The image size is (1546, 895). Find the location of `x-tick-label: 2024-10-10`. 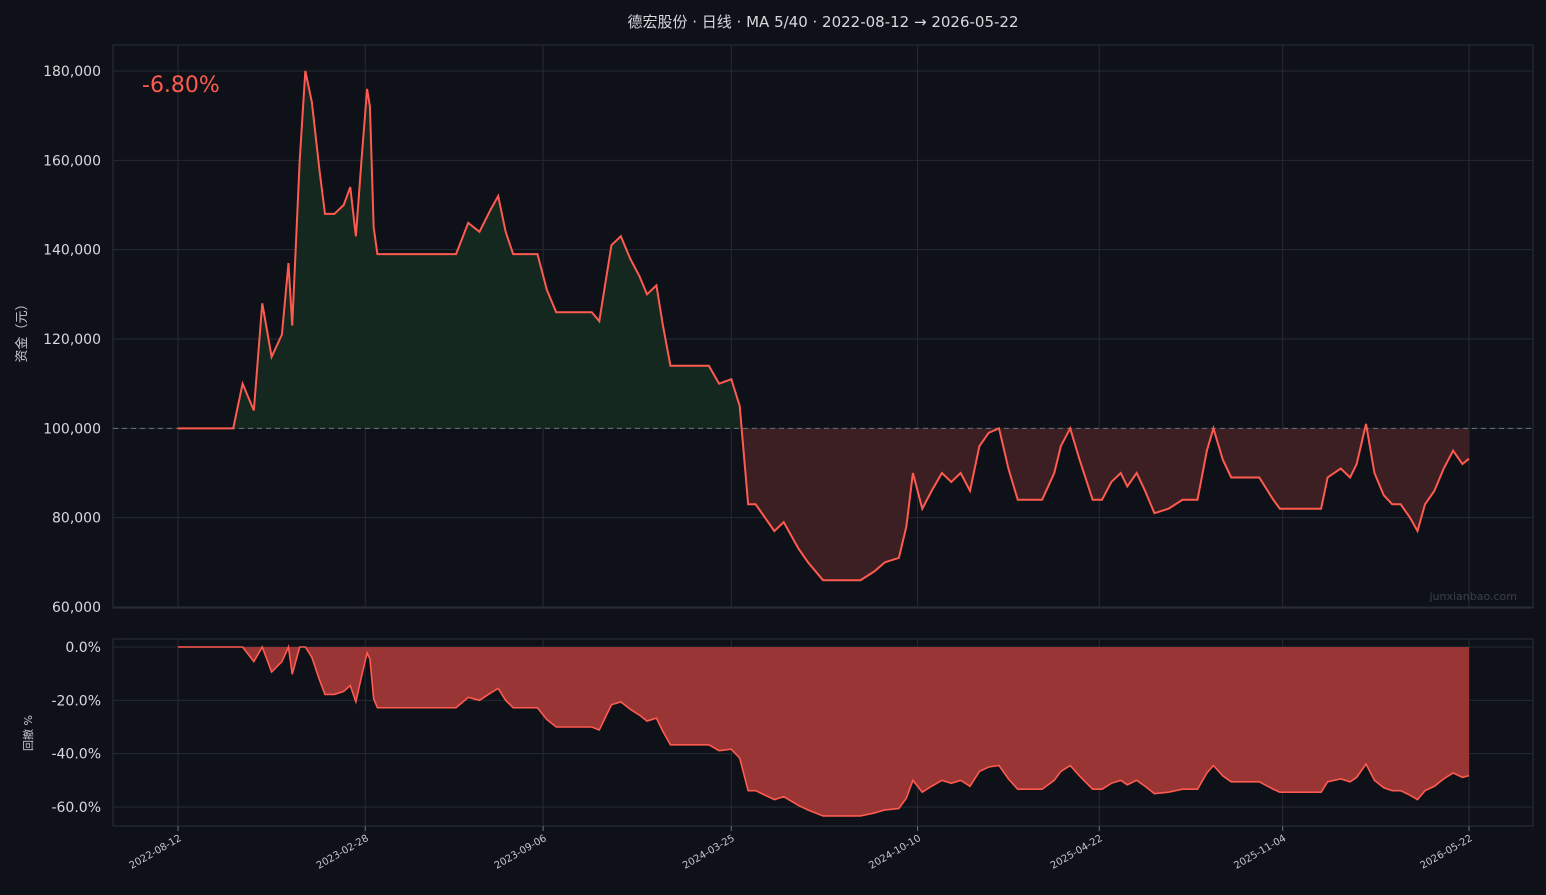

x-tick-label: 2024-10-10 is located at coordinates (895, 852).